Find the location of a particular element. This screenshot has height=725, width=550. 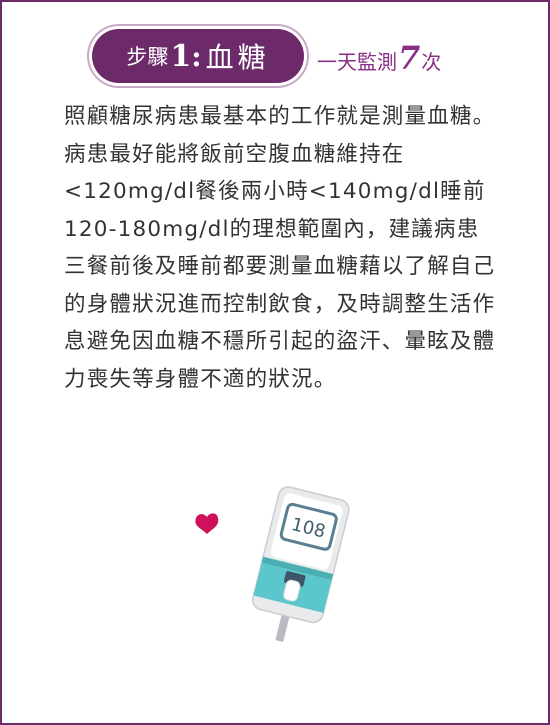

heart-icon is located at coordinates (207, 523).